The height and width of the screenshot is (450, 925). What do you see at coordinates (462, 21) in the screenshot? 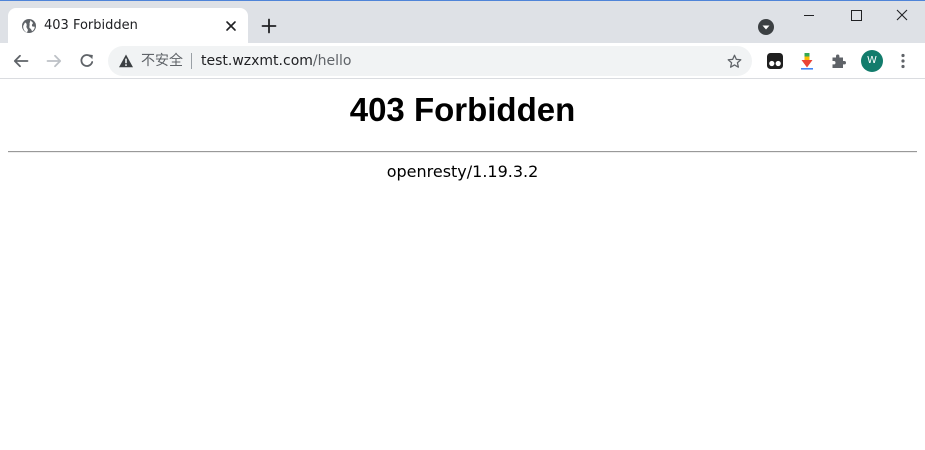
I see `tab-strip: 403 Forbidden` at bounding box center [462, 21].